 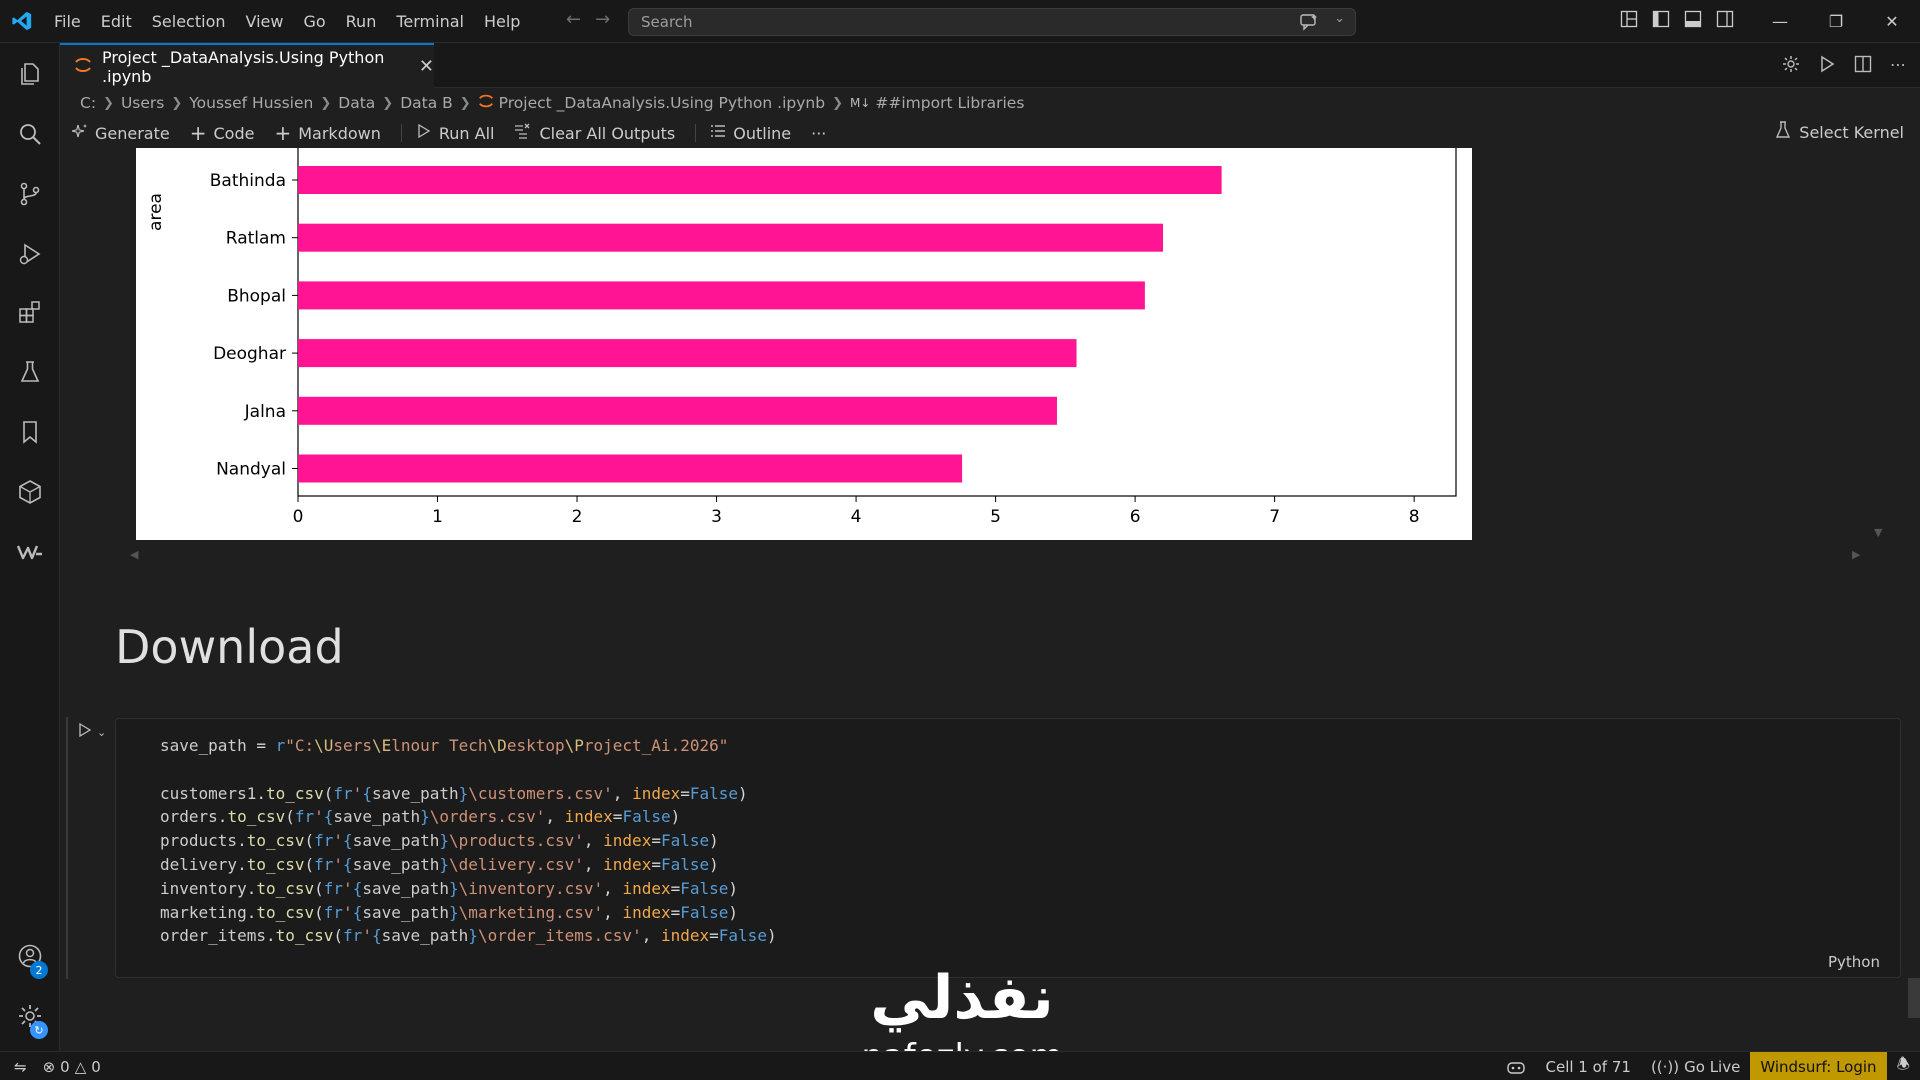 What do you see at coordinates (1791, 66) in the screenshot?
I see `notebook-settings-gear-icon` at bounding box center [1791, 66].